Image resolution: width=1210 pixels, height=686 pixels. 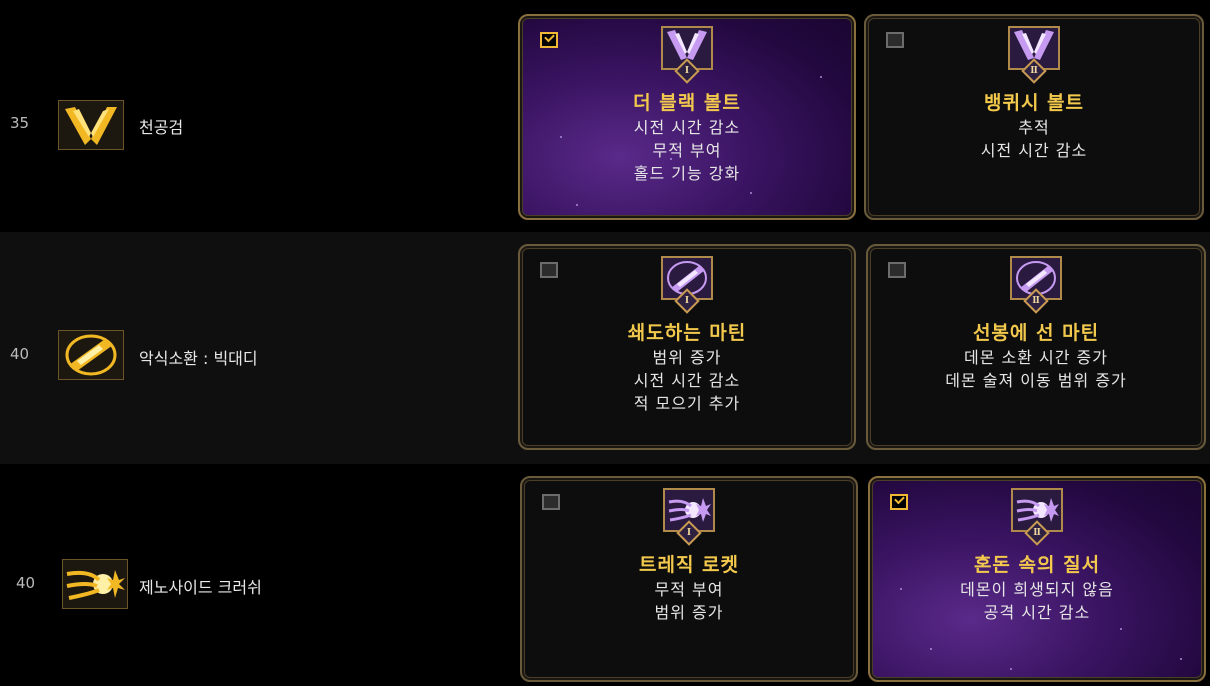 What do you see at coordinates (687, 103) in the screenshot?
I see `rune-title: 더 블랙 볼트` at bounding box center [687, 103].